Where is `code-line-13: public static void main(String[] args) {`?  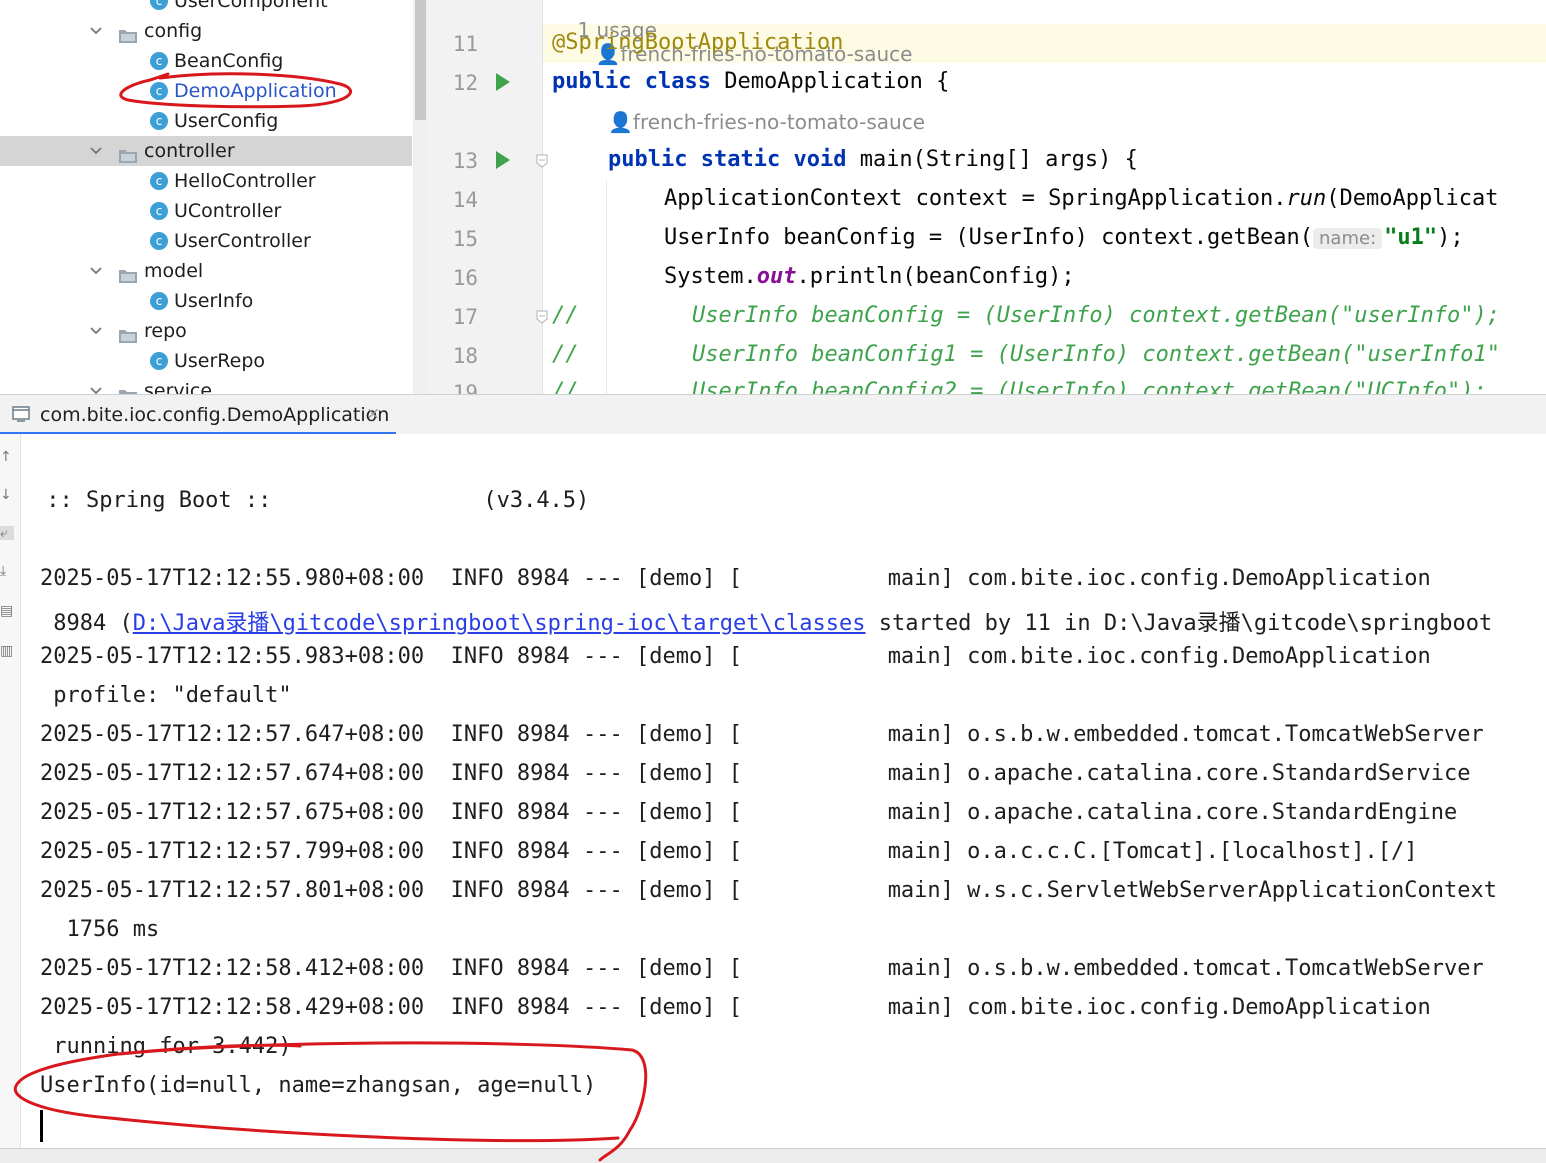
code-line-13: public static void main(String[] args) { is located at coordinates (873, 159).